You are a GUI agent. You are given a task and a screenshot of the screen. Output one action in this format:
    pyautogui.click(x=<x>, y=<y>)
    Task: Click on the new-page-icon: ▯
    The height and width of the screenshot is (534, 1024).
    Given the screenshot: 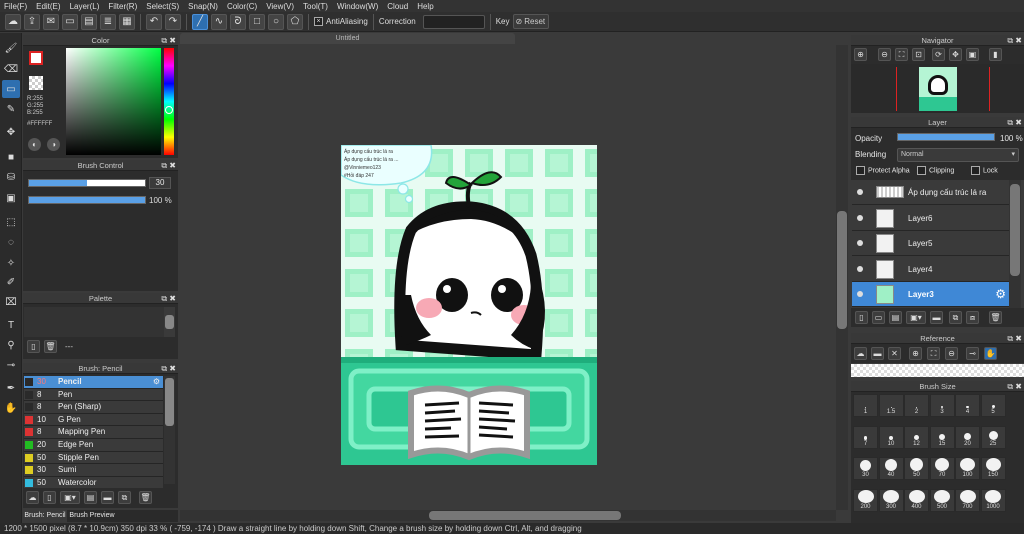 What is the action you would take?
    pyautogui.click(x=33, y=346)
    